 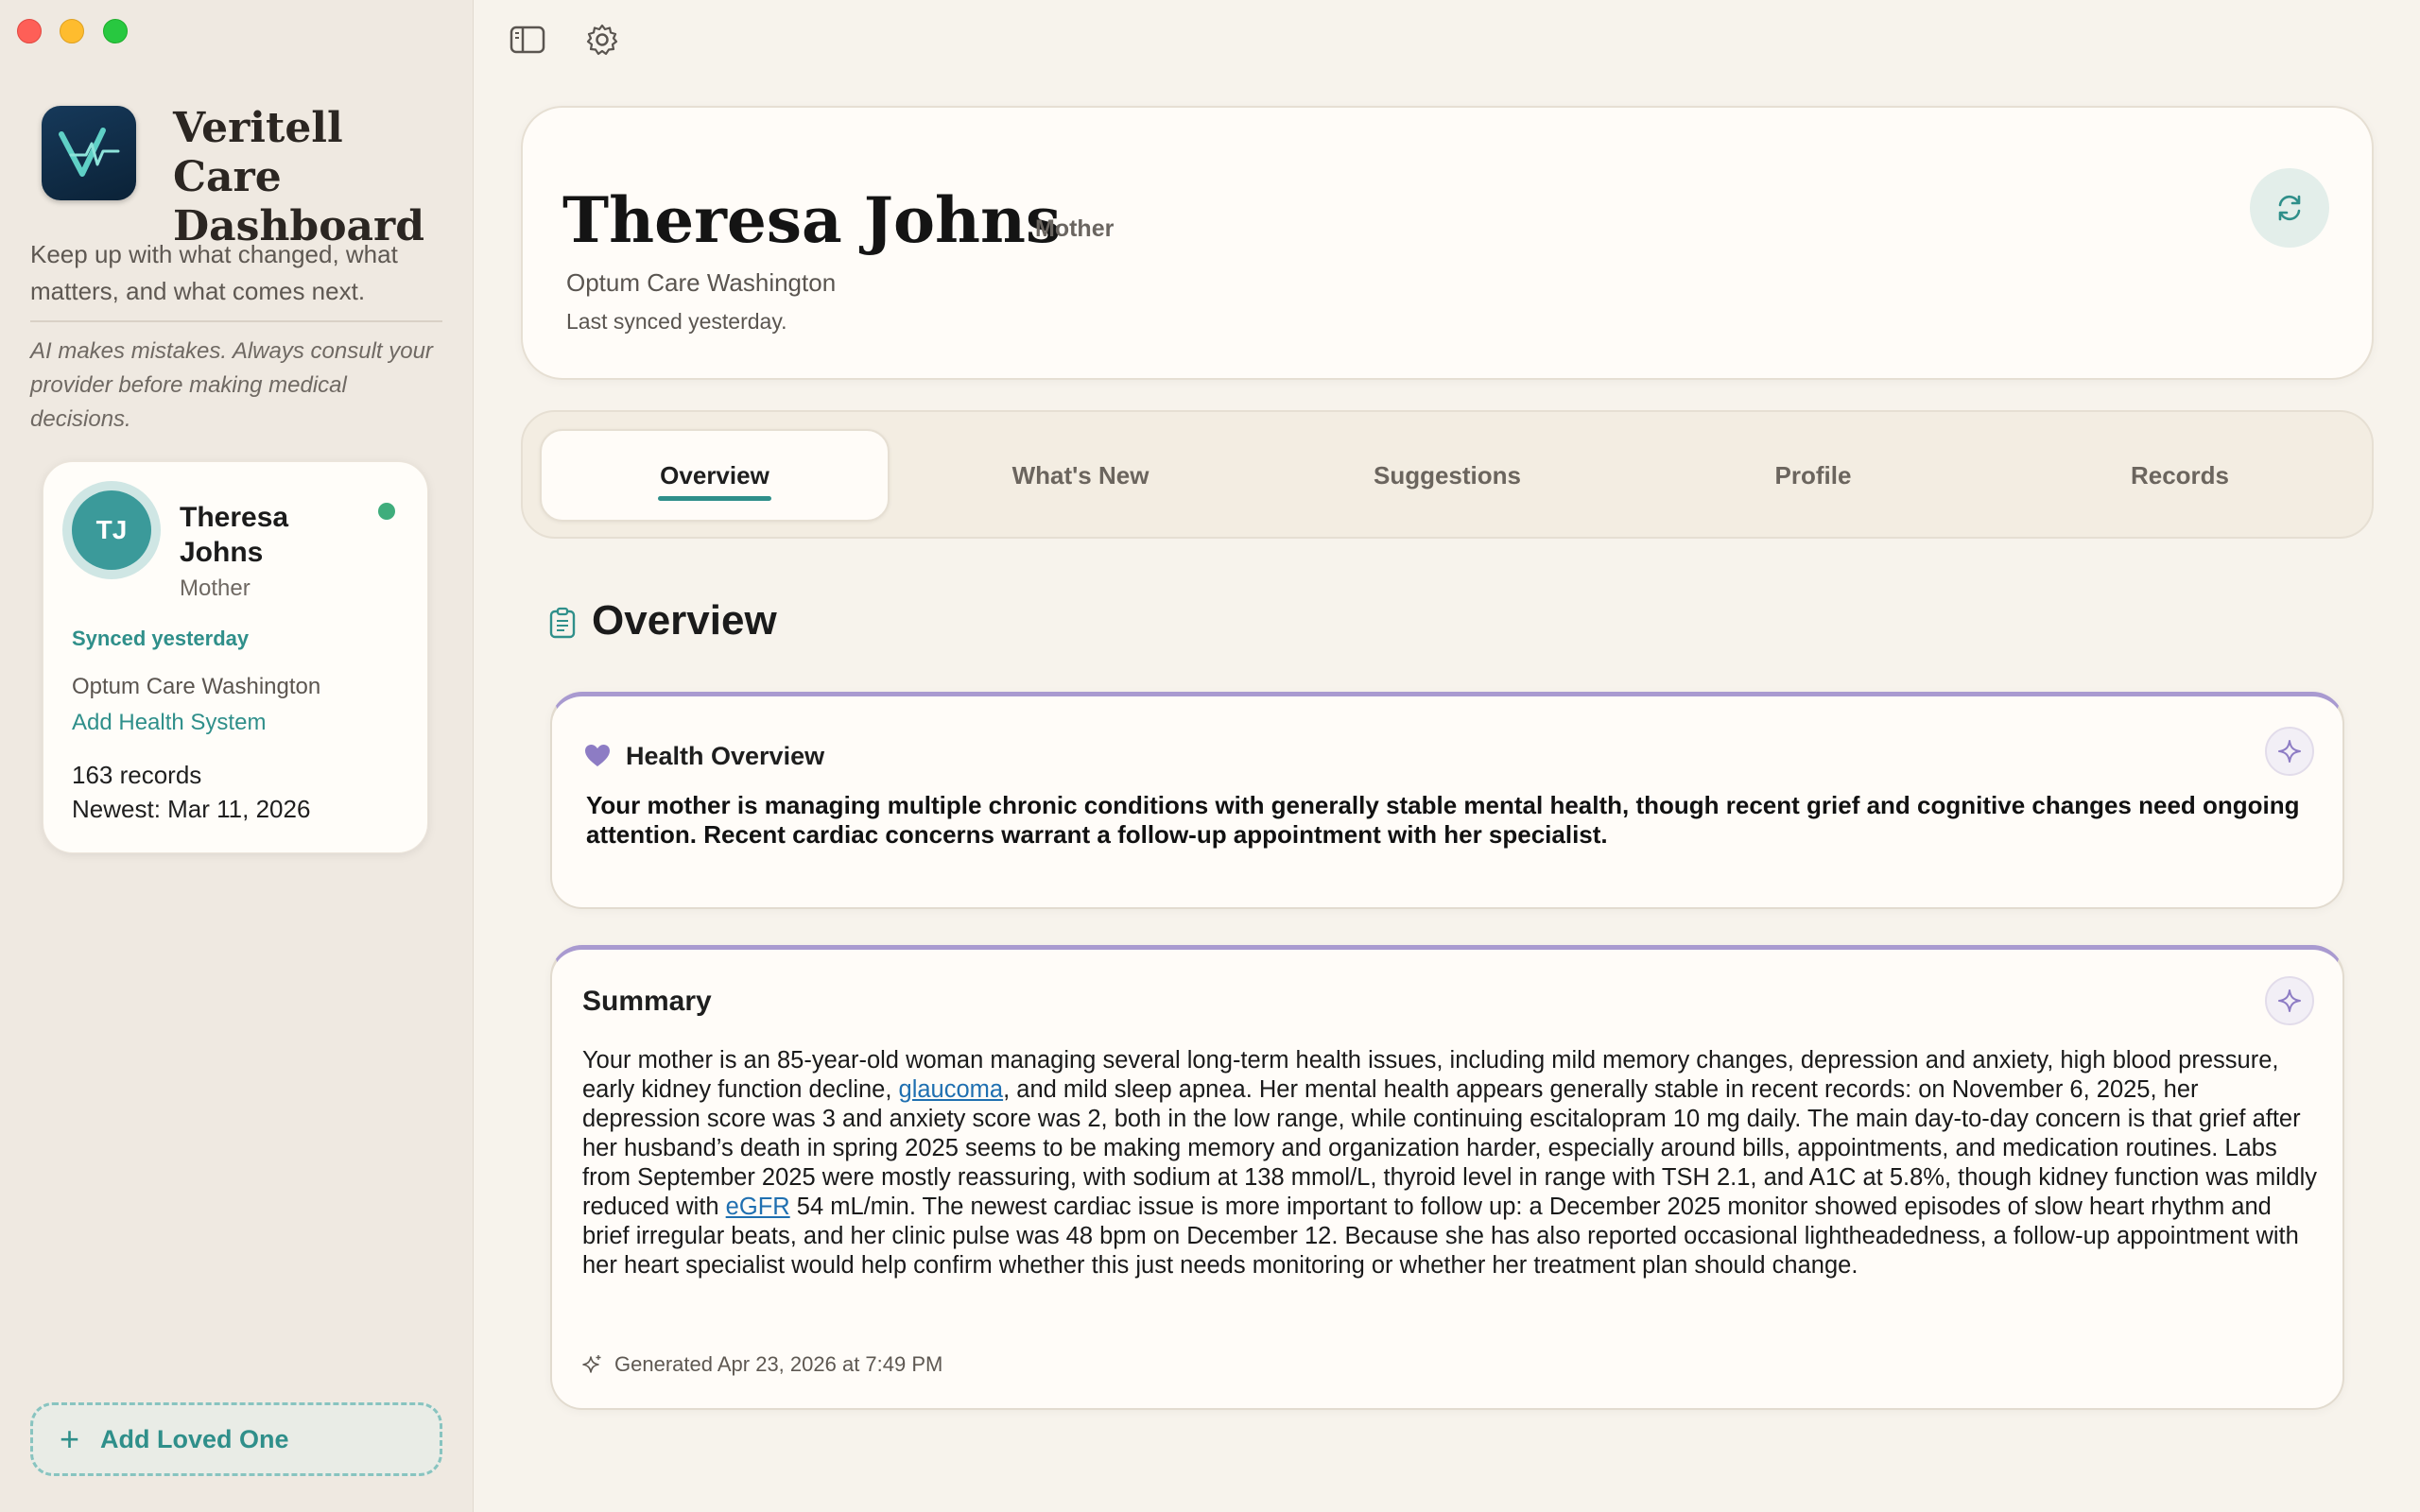 What do you see at coordinates (527, 39) in the screenshot?
I see `sidebar-toggle-icon` at bounding box center [527, 39].